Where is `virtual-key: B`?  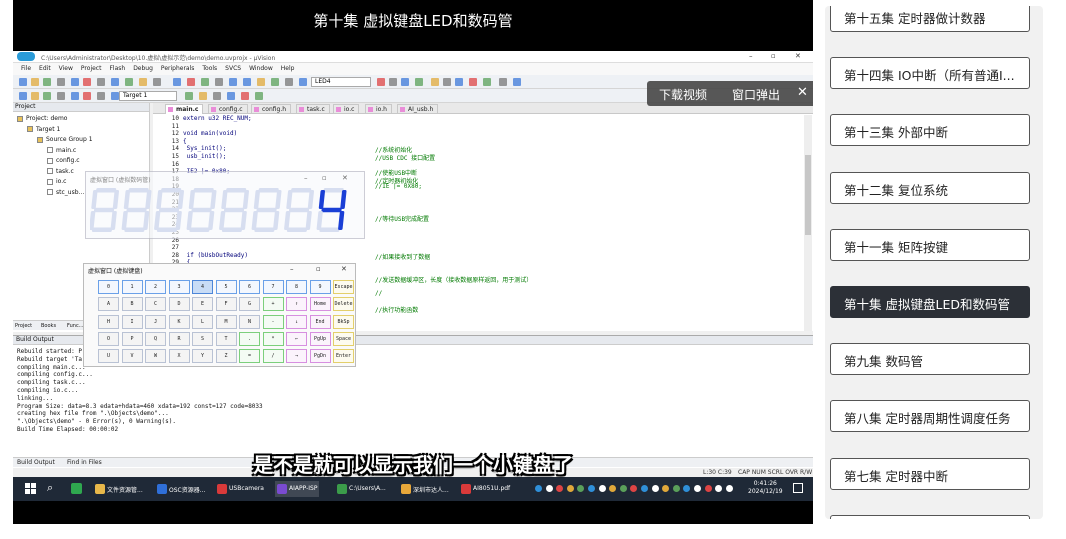 virtual-key: B is located at coordinates (132, 304).